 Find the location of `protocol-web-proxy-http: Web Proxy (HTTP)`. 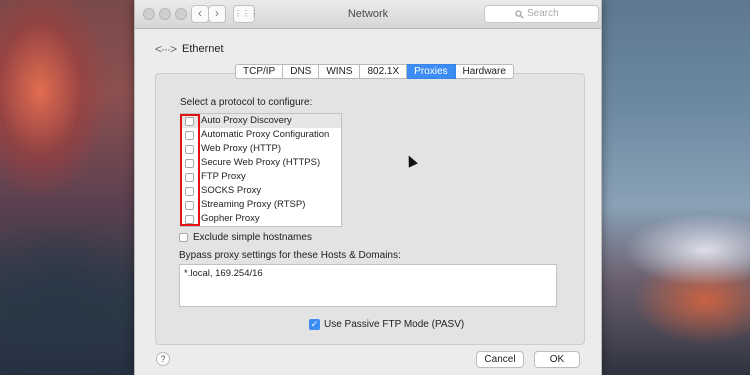

protocol-web-proxy-http: Web Proxy (HTTP) is located at coordinates (261, 149).